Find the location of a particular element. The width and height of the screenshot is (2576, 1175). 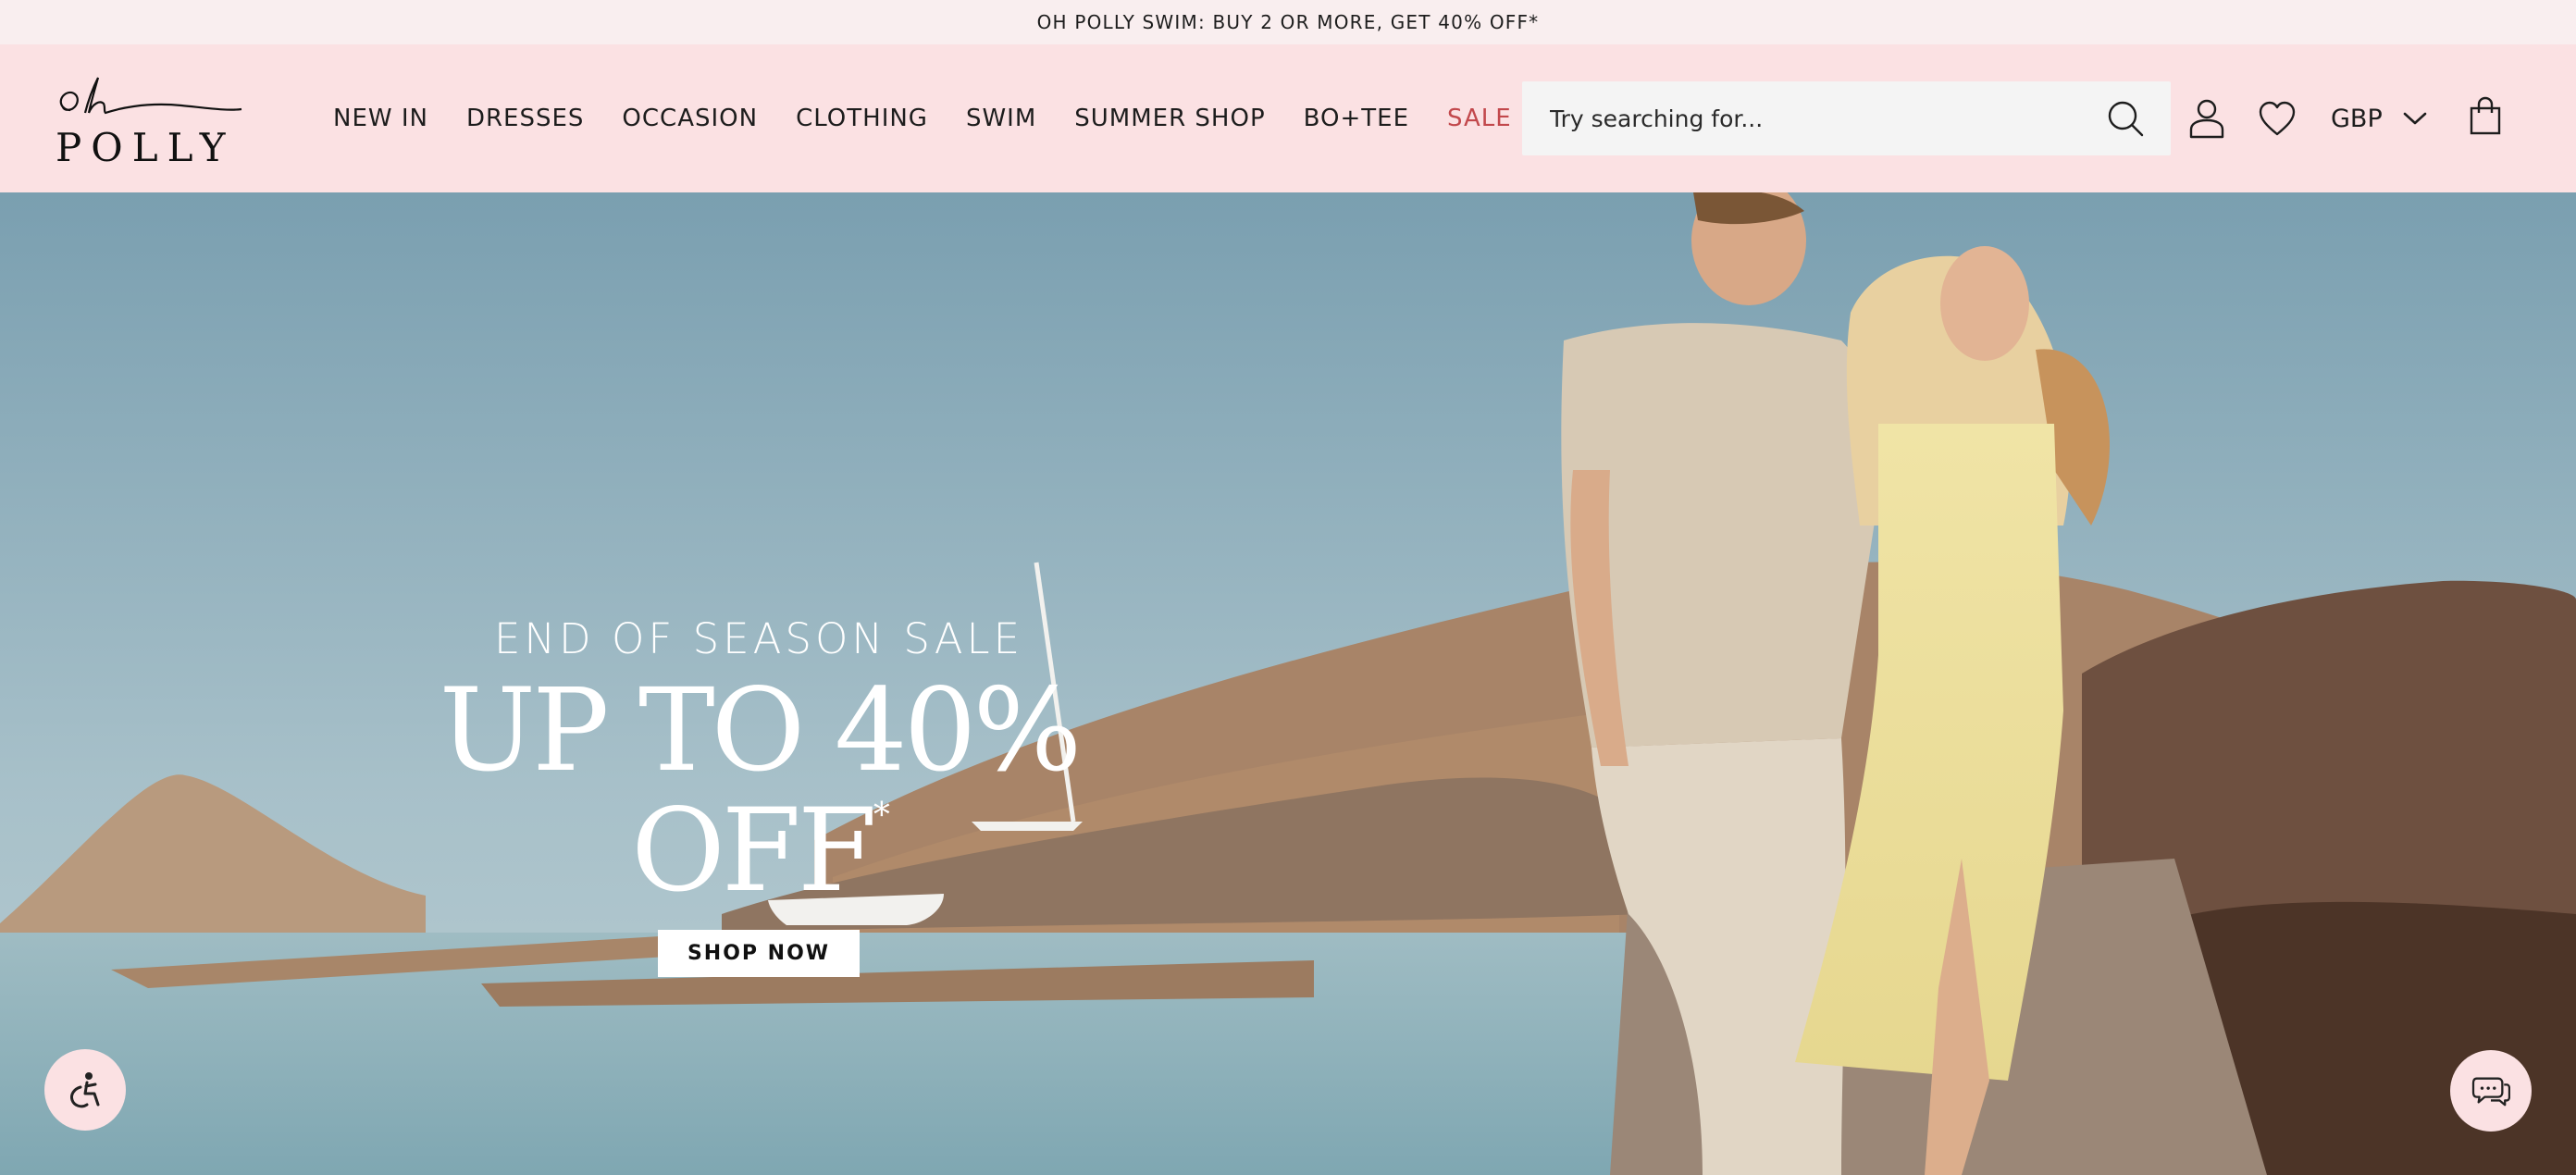

chat-icon is located at coordinates (2491, 1092).